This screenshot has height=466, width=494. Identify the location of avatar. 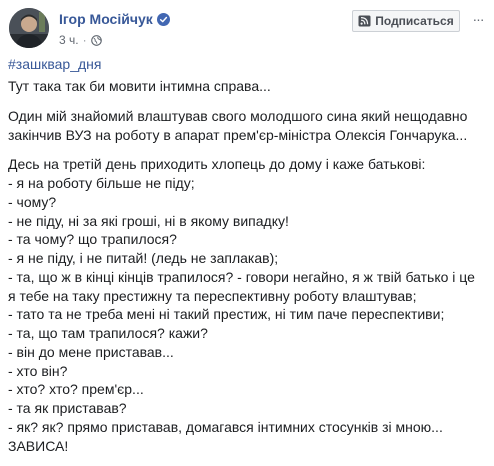
(29, 28).